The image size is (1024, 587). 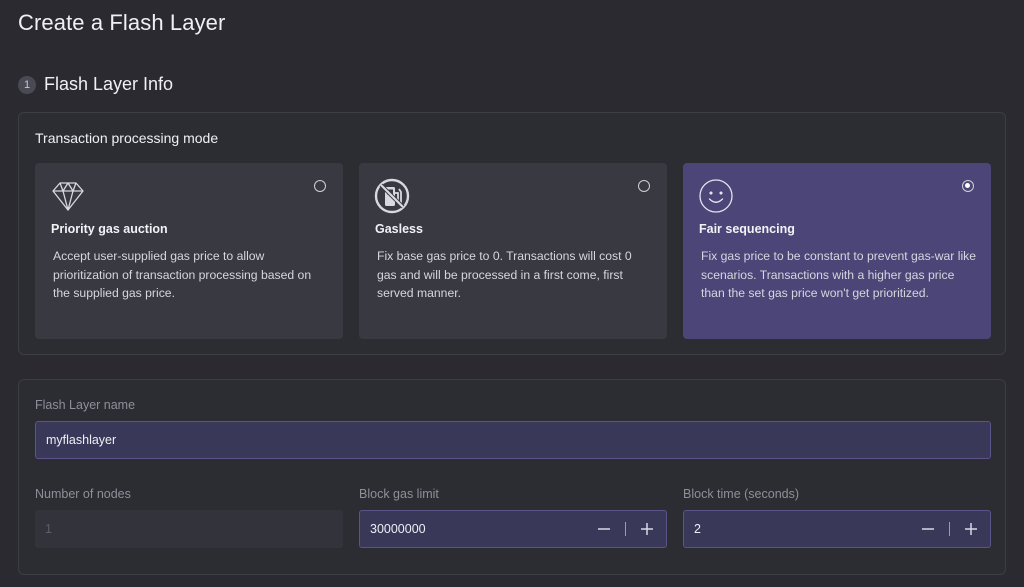 What do you see at coordinates (800, 529) in the screenshot?
I see `block-time-value: 2` at bounding box center [800, 529].